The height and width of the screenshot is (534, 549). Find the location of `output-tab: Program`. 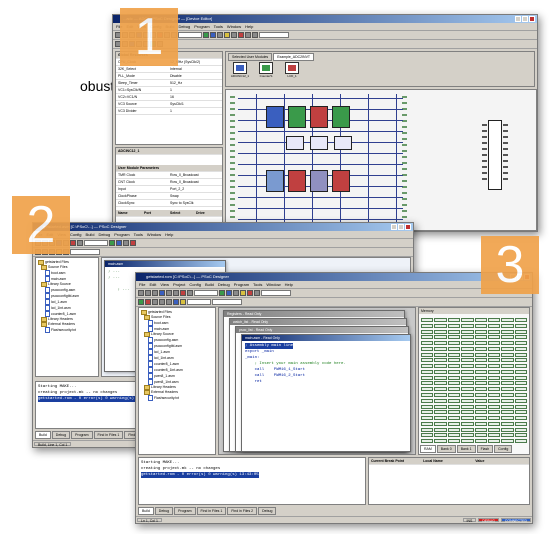

output-tab: Program is located at coordinates (185, 511).